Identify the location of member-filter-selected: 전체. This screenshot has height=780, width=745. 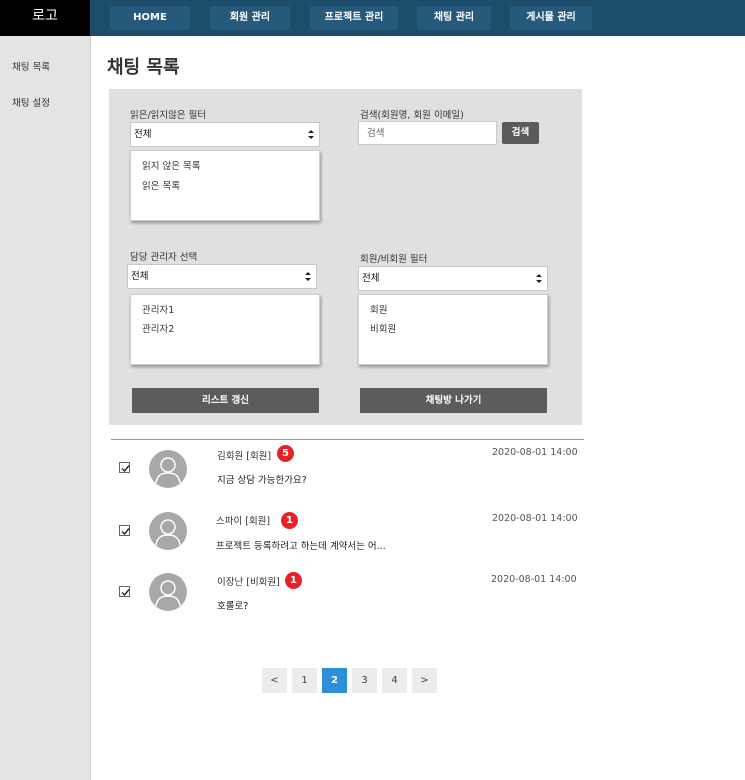
(371, 278).